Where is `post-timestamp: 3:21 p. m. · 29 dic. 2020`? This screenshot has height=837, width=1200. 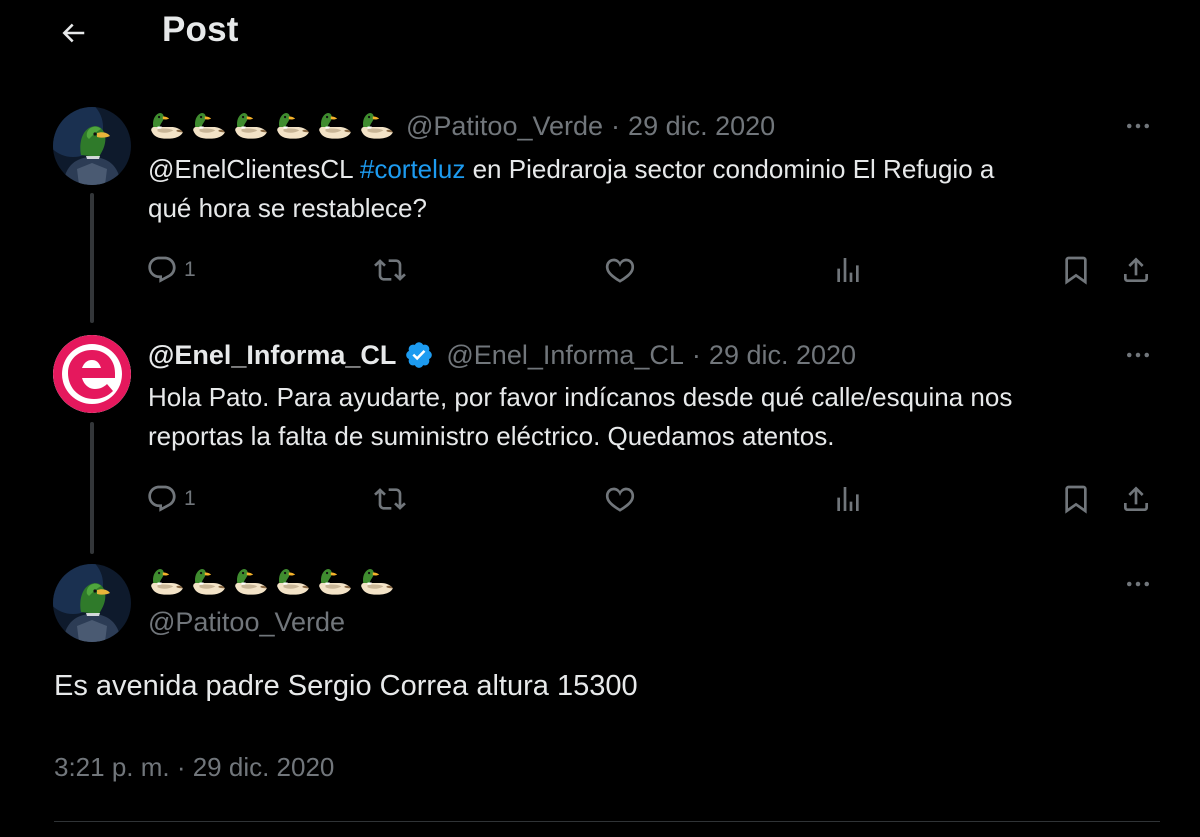 post-timestamp: 3:21 p. m. · 29 dic. 2020 is located at coordinates (194, 767).